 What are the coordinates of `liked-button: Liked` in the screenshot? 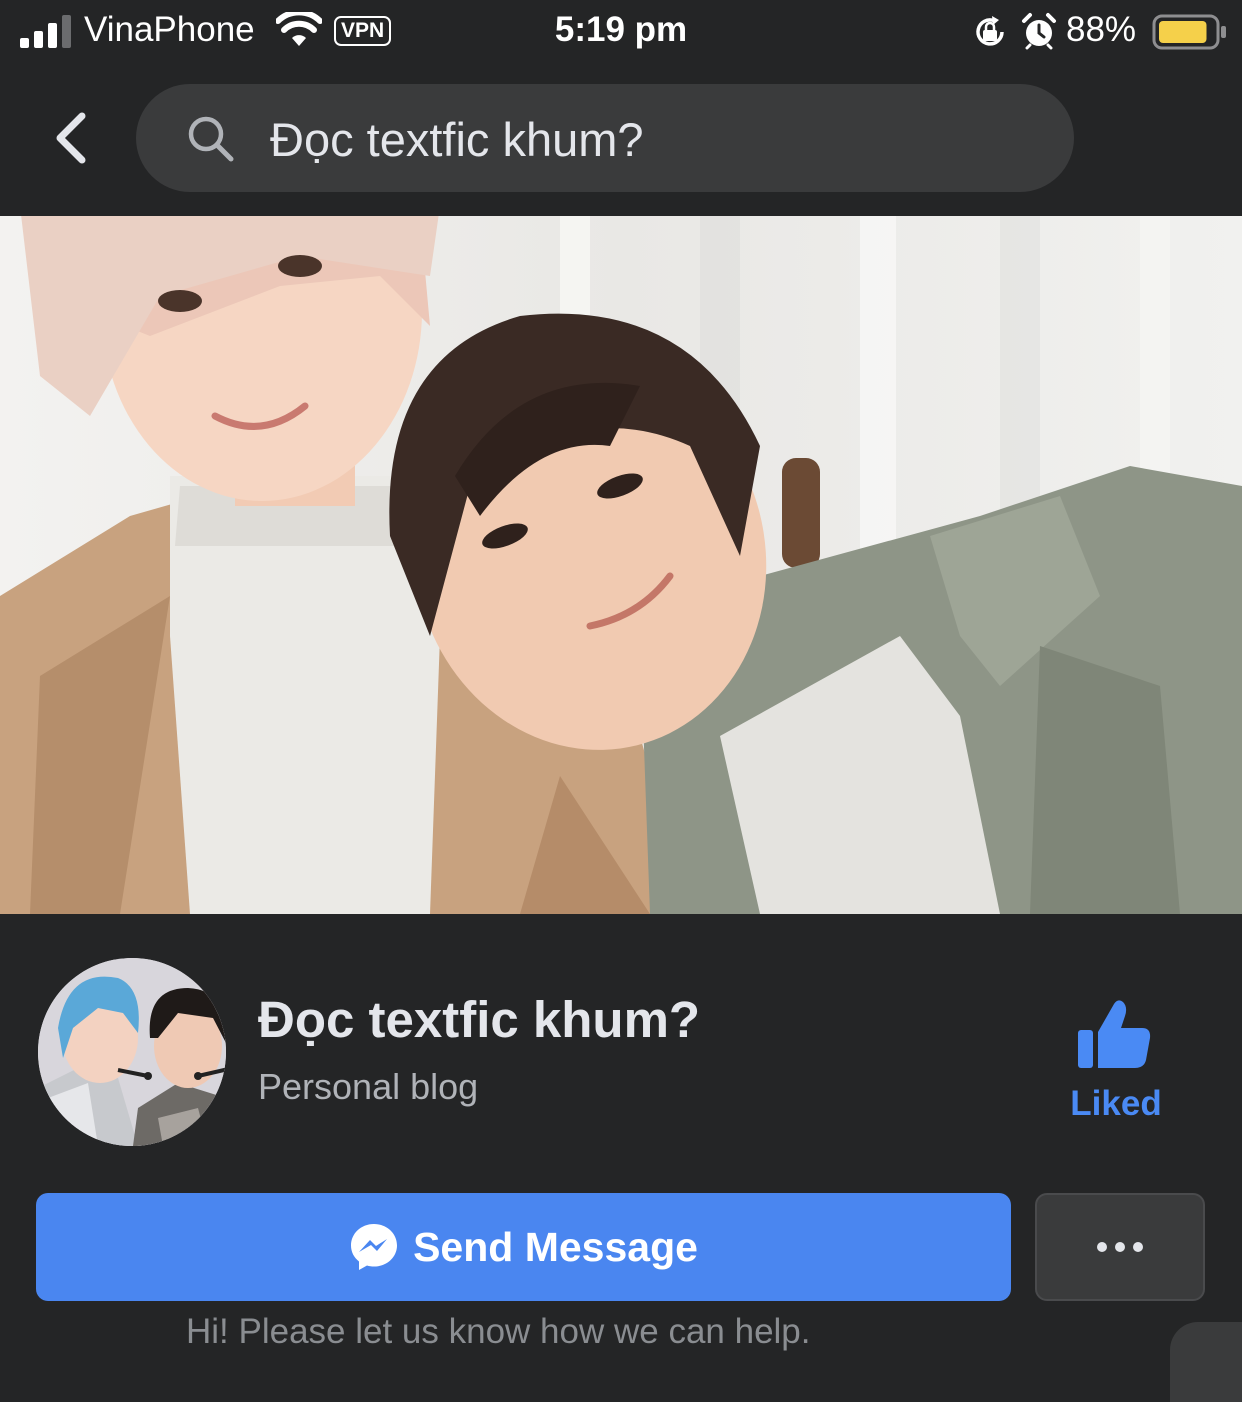 It's located at (1116, 1066).